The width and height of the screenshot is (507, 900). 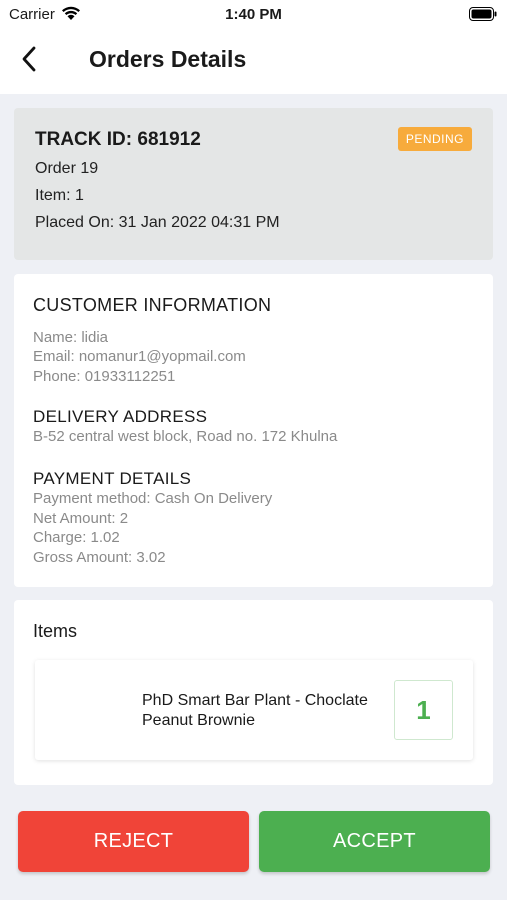 What do you see at coordinates (81, 518) in the screenshot?
I see `net-amount: Net Amount: 2` at bounding box center [81, 518].